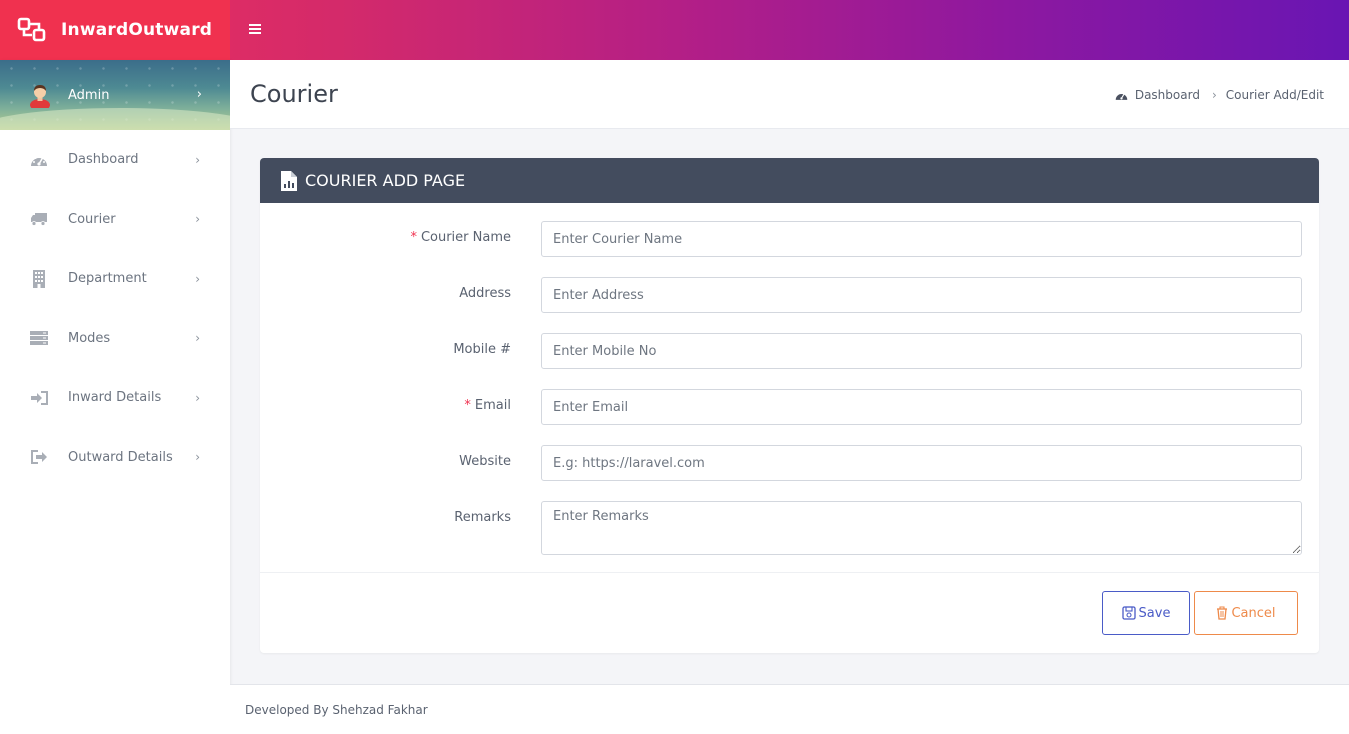  Describe the element at coordinates (485, 293) in the screenshot. I see `address-label: Address` at that location.